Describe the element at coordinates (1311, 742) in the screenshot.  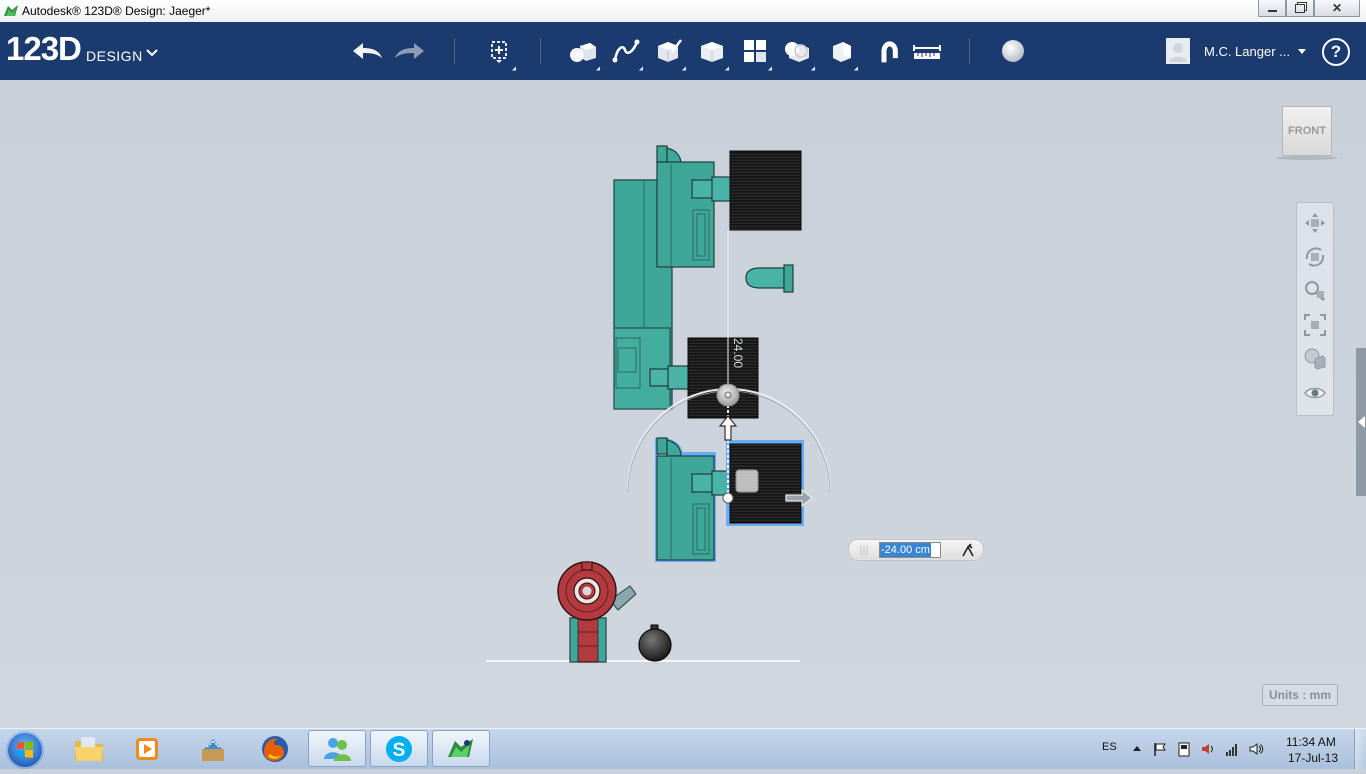
I see `clock-time: 11:34 AM` at that location.